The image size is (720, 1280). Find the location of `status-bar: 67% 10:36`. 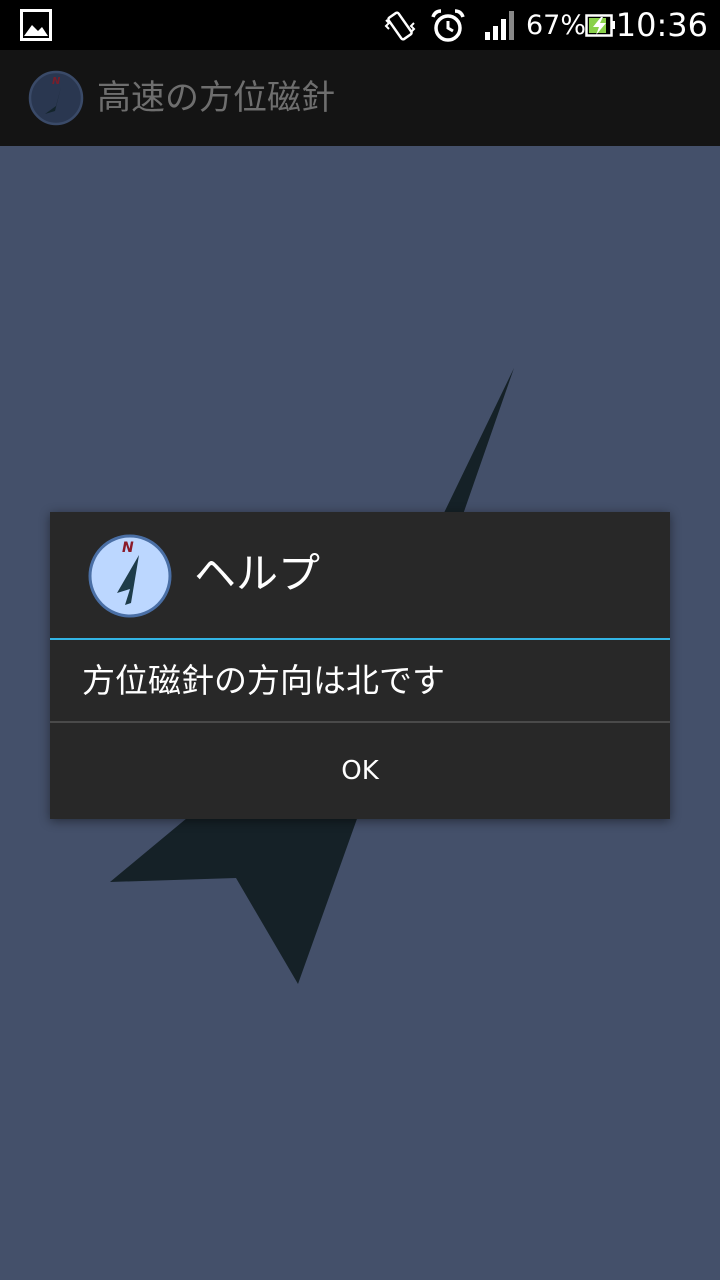

status-bar: 67% 10:36 is located at coordinates (360, 25).